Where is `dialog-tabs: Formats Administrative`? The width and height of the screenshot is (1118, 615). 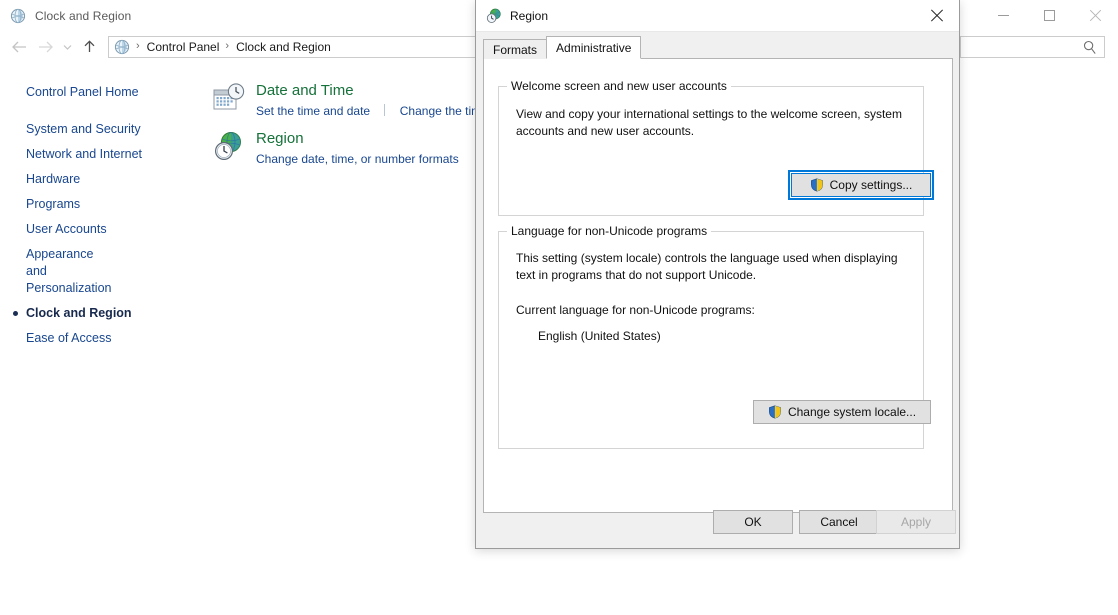 dialog-tabs: Formats Administrative is located at coordinates (562, 47).